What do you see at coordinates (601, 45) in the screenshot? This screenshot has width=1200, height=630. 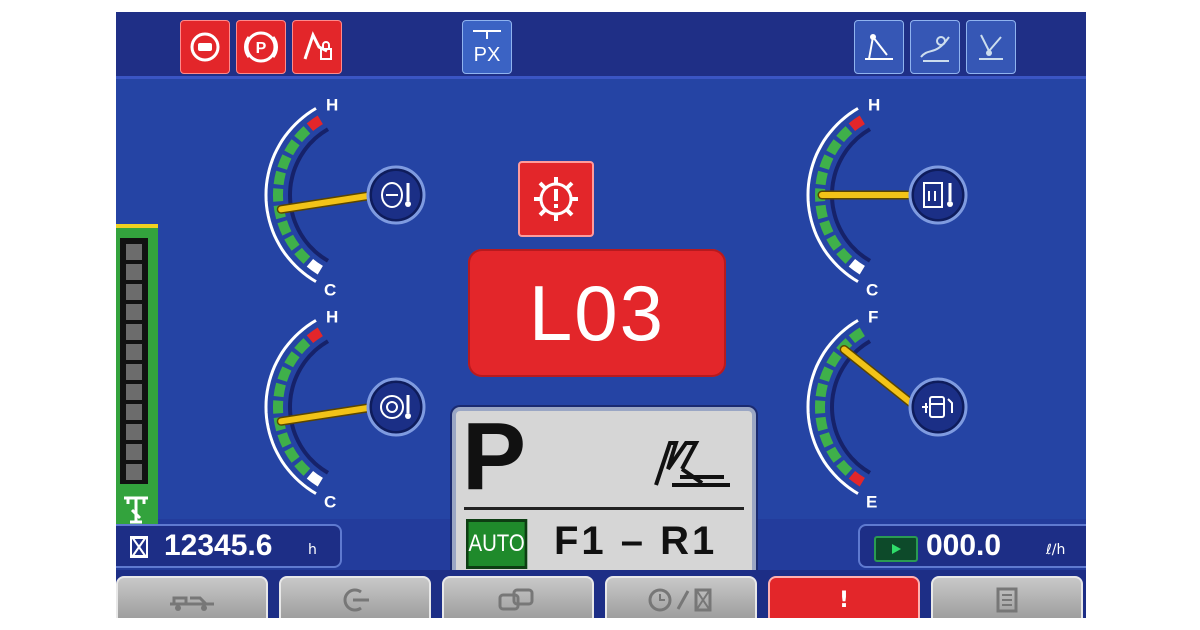 I see `indicator-bar: P PX` at bounding box center [601, 45].